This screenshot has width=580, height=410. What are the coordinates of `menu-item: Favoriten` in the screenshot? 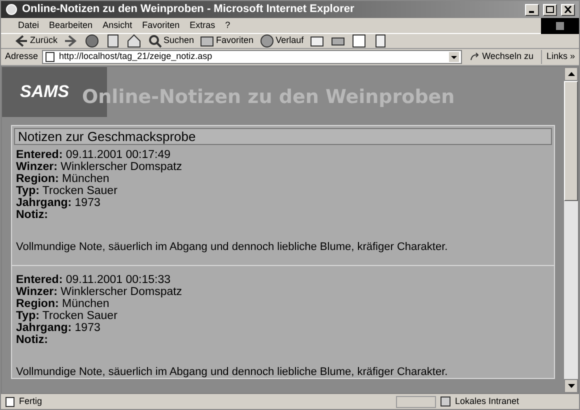 It's located at (161, 25).